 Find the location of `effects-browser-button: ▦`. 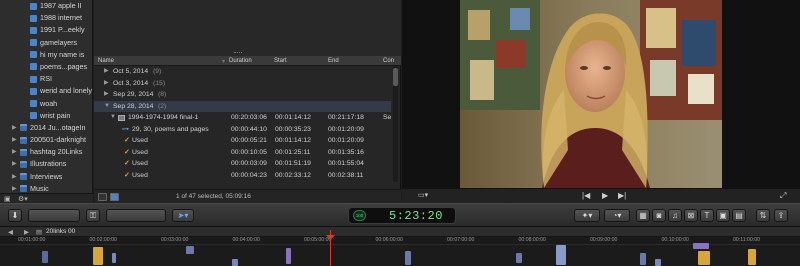

effects-browser-button: ▦ is located at coordinates (643, 215).